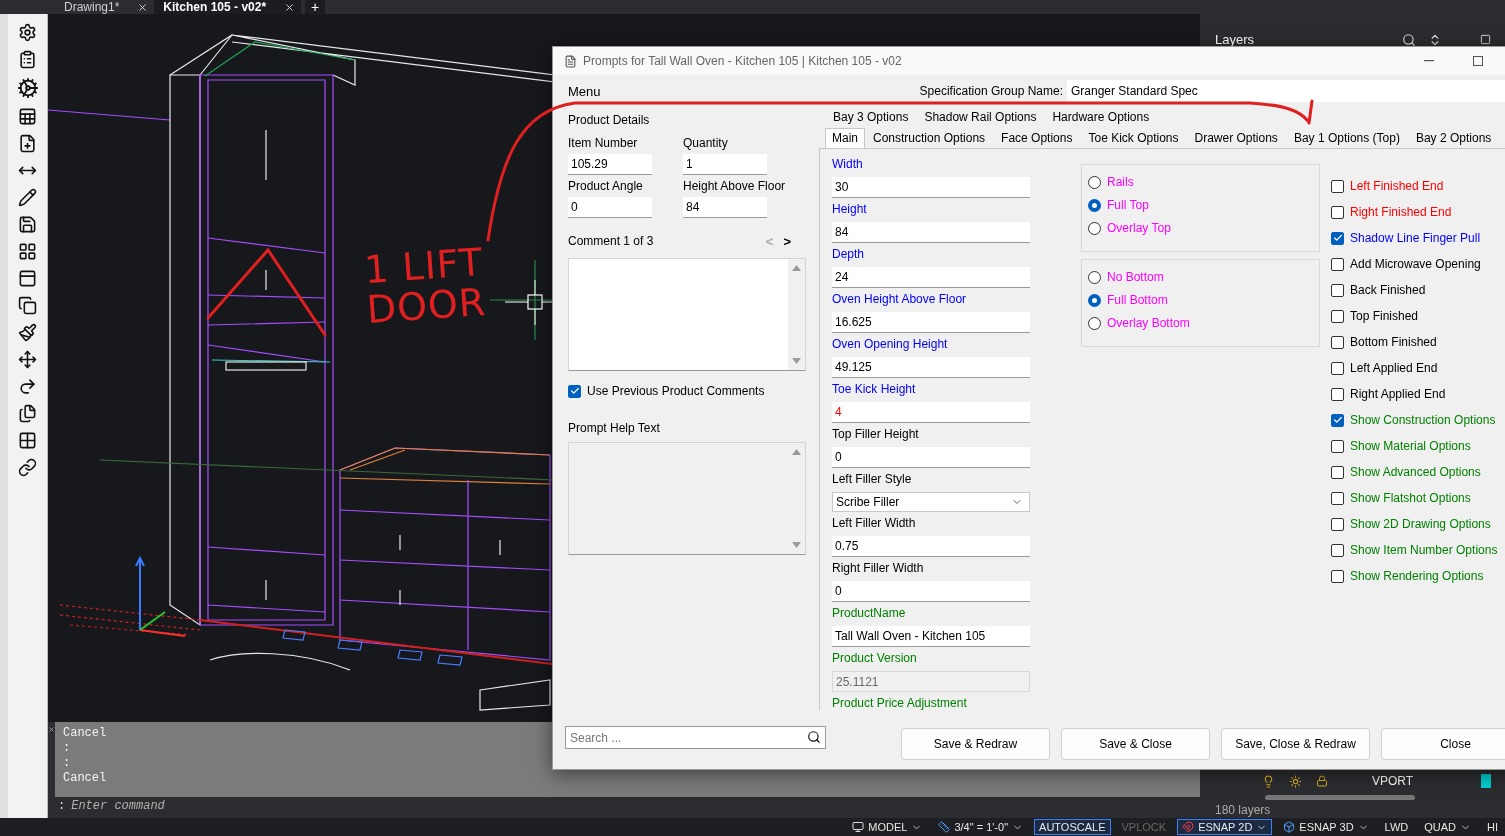 The width and height of the screenshot is (1505, 836). Describe the element at coordinates (931, 546) in the screenshot. I see `input-field: 0.75` at that location.